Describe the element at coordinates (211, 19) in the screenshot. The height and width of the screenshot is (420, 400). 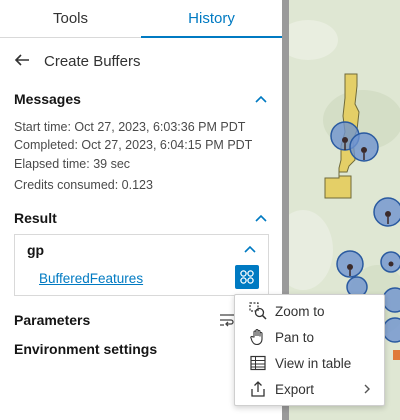
I see `tab-history: History` at that location.